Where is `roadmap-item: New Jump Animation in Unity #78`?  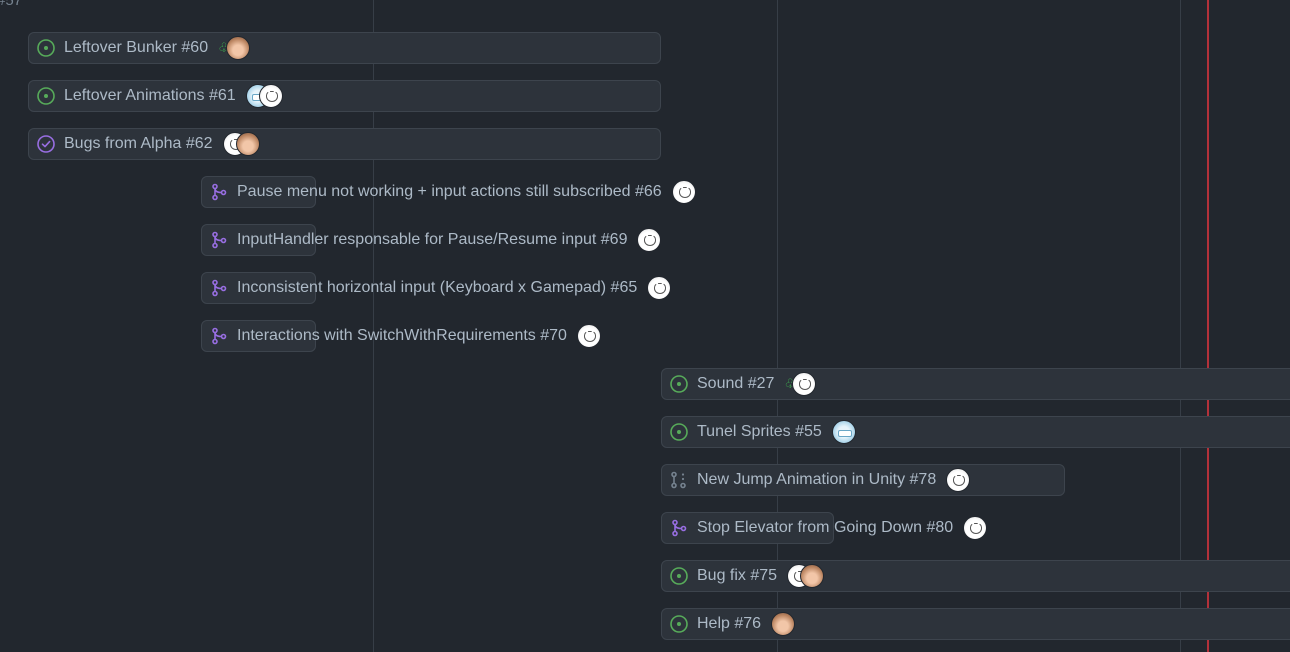
roadmap-item: New Jump Animation in Unity #78 is located at coordinates (816, 480).